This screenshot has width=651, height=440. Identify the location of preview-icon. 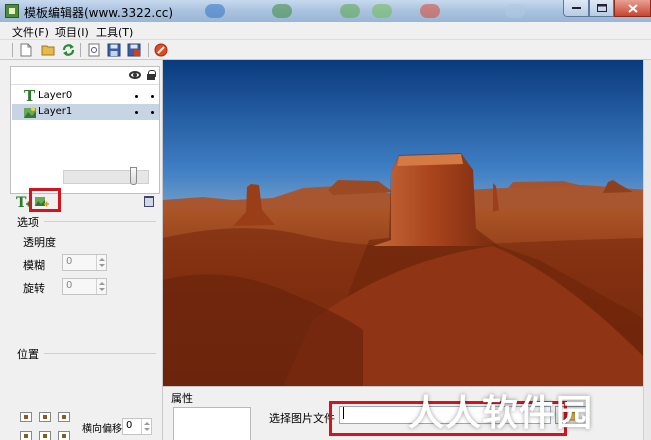
(94, 50).